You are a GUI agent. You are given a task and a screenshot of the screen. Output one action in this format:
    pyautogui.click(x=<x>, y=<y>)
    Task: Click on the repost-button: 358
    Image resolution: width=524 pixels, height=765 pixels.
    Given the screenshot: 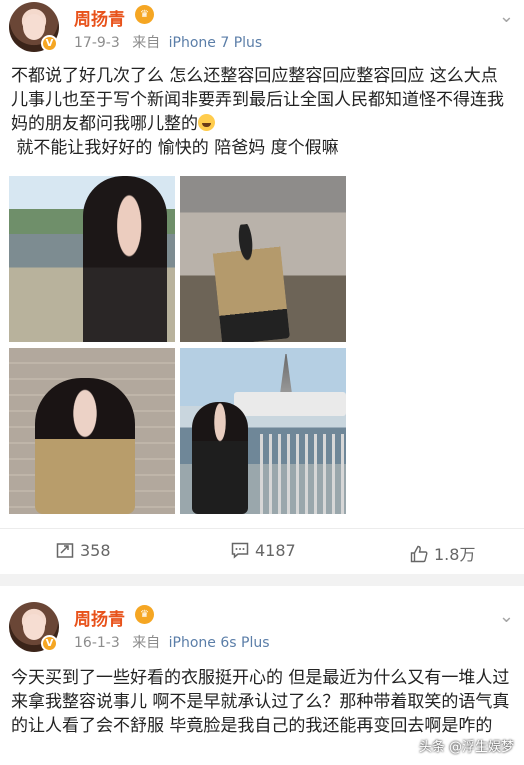 What is the action you would take?
    pyautogui.click(x=83, y=552)
    